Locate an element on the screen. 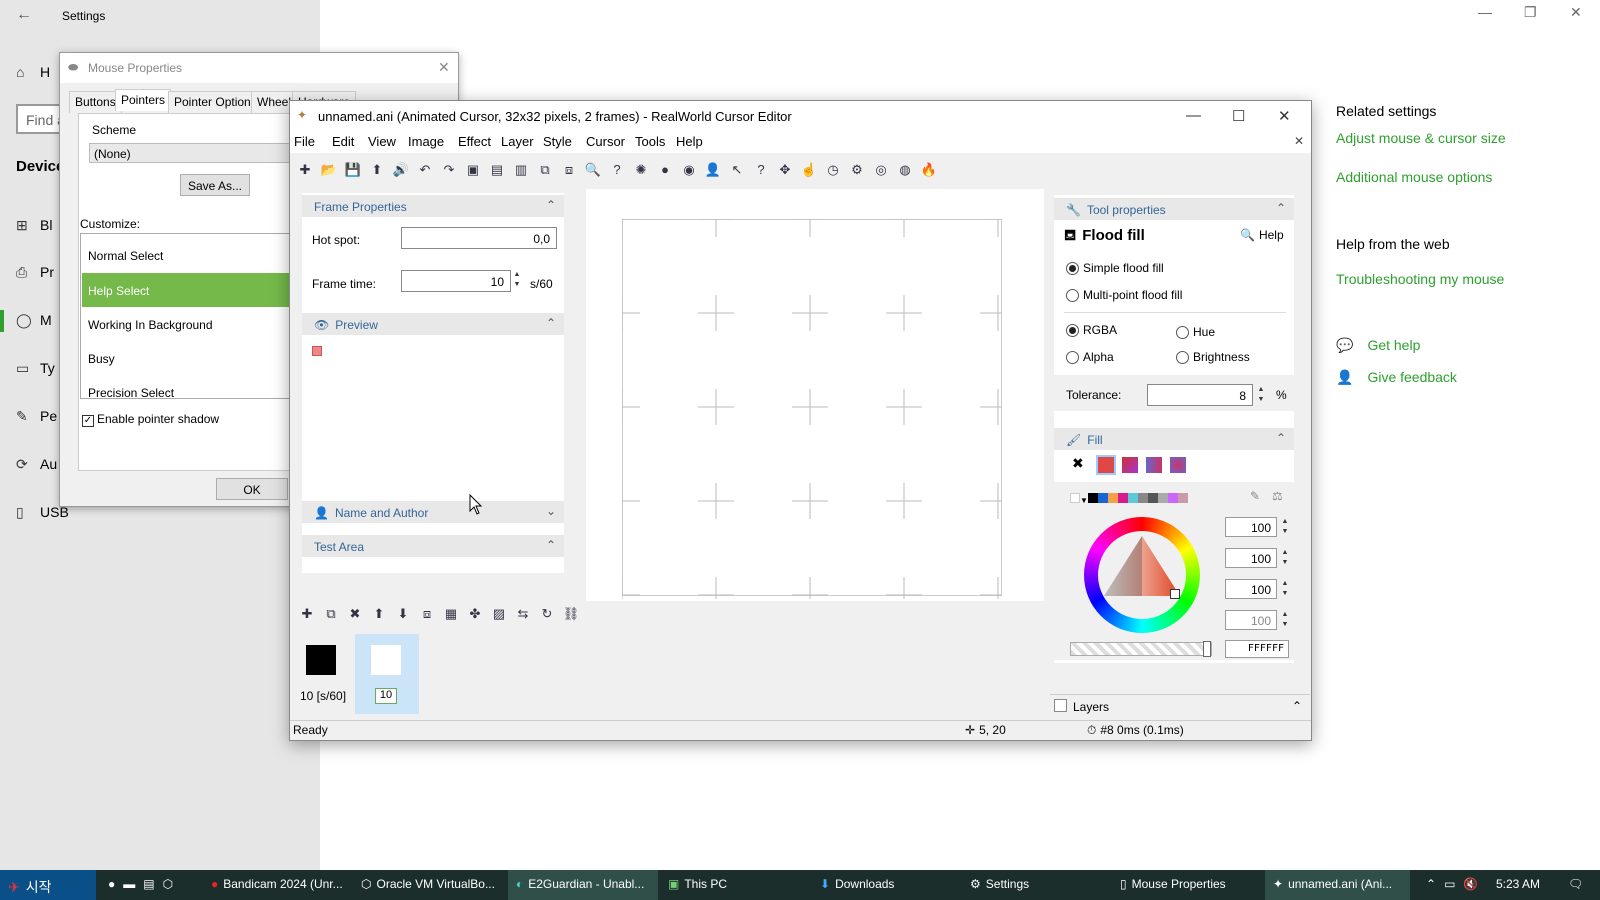  taskbar-settings: ⚙ Settings is located at coordinates (1037, 885).